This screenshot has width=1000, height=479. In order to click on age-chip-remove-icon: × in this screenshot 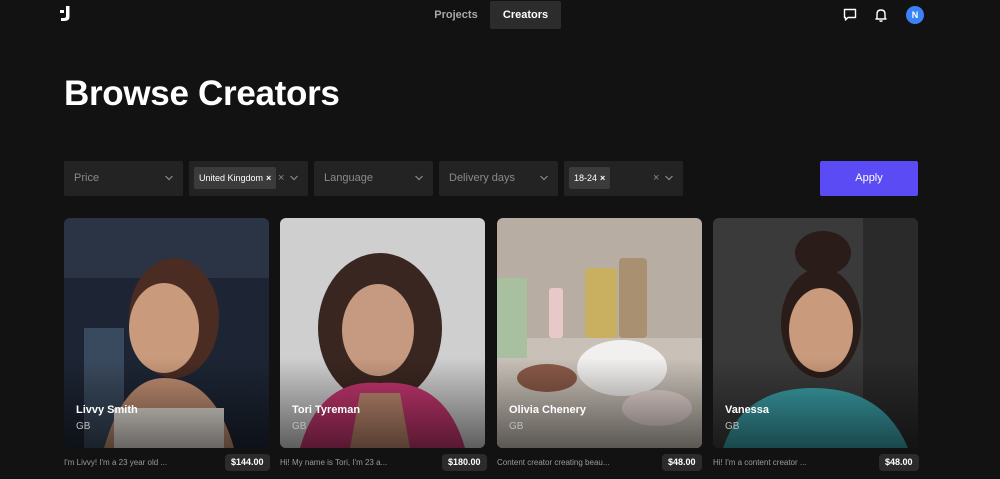, I will do `click(602, 178)`.